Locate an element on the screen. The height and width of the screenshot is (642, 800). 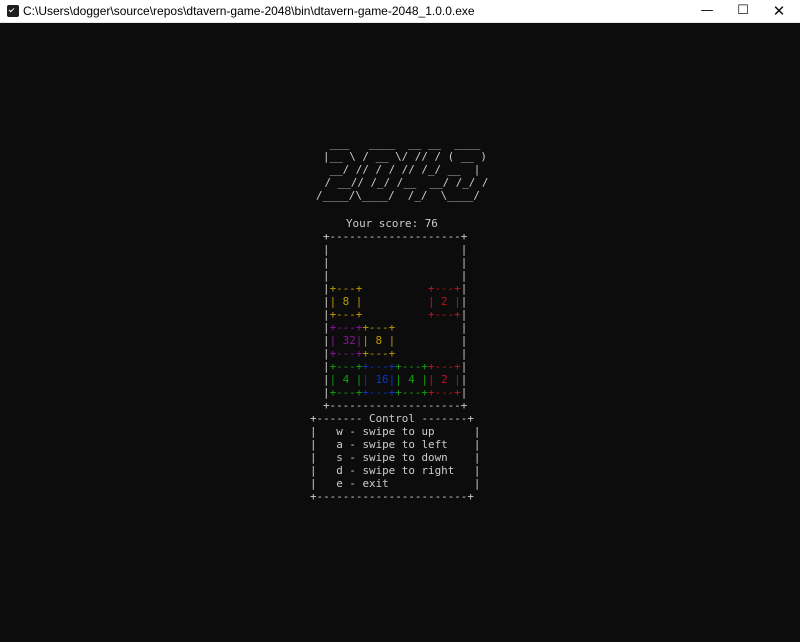
tile-segment: | 16| is located at coordinates (379, 379).